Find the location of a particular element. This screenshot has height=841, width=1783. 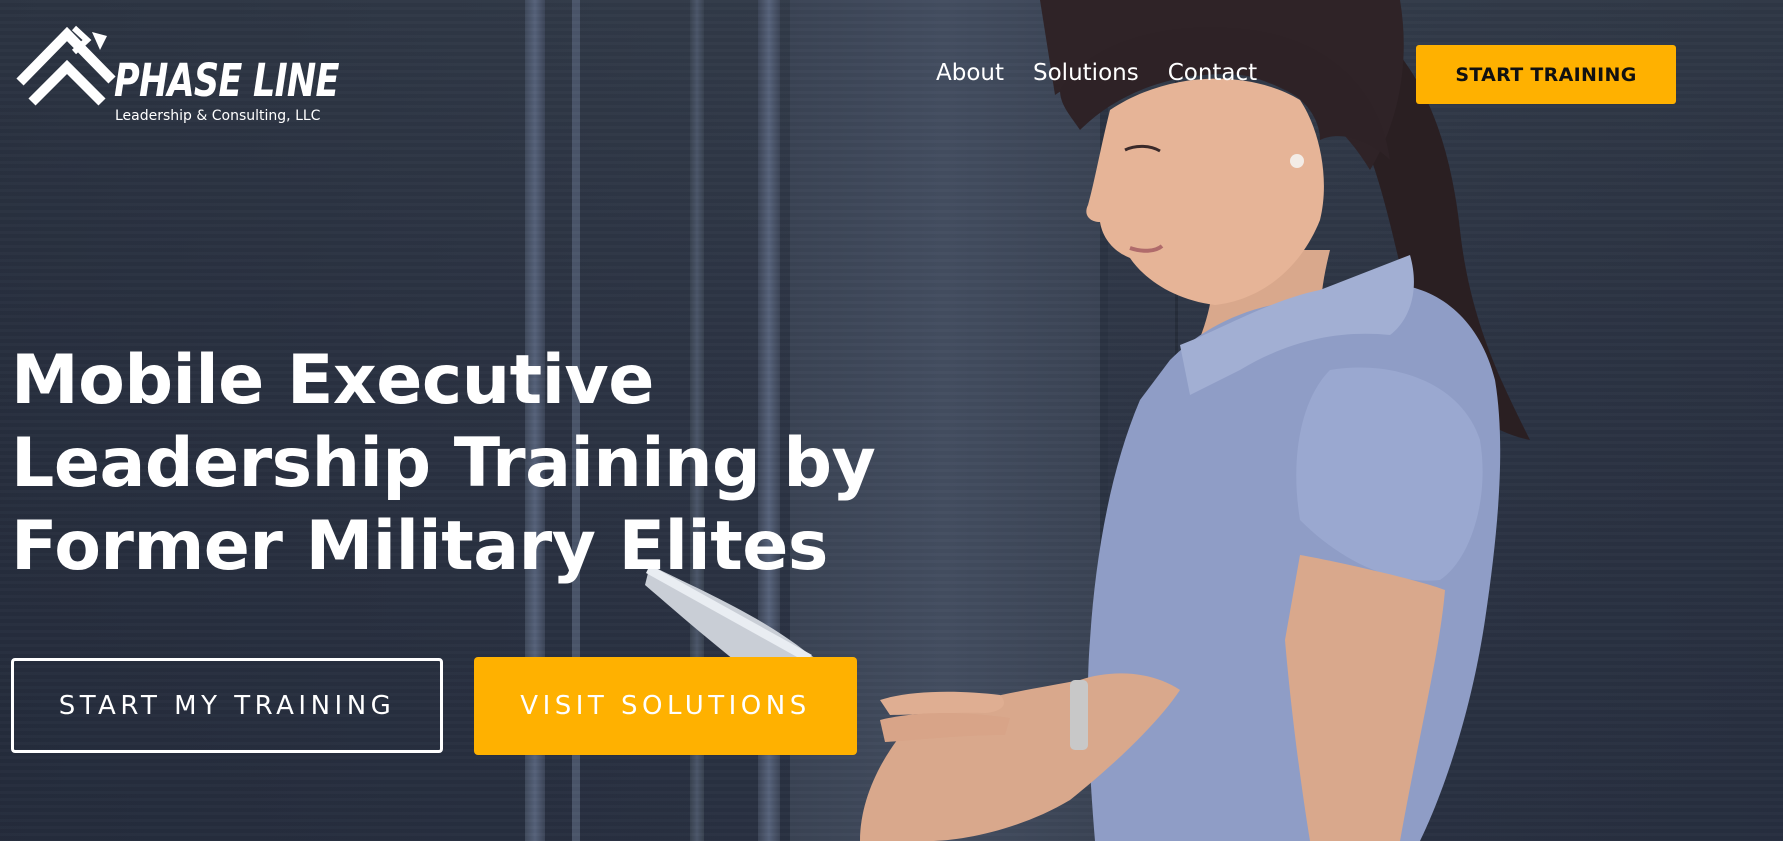

brand-logo: PHASE LINE Leadership & Consulting, LLC is located at coordinates (177, 74).